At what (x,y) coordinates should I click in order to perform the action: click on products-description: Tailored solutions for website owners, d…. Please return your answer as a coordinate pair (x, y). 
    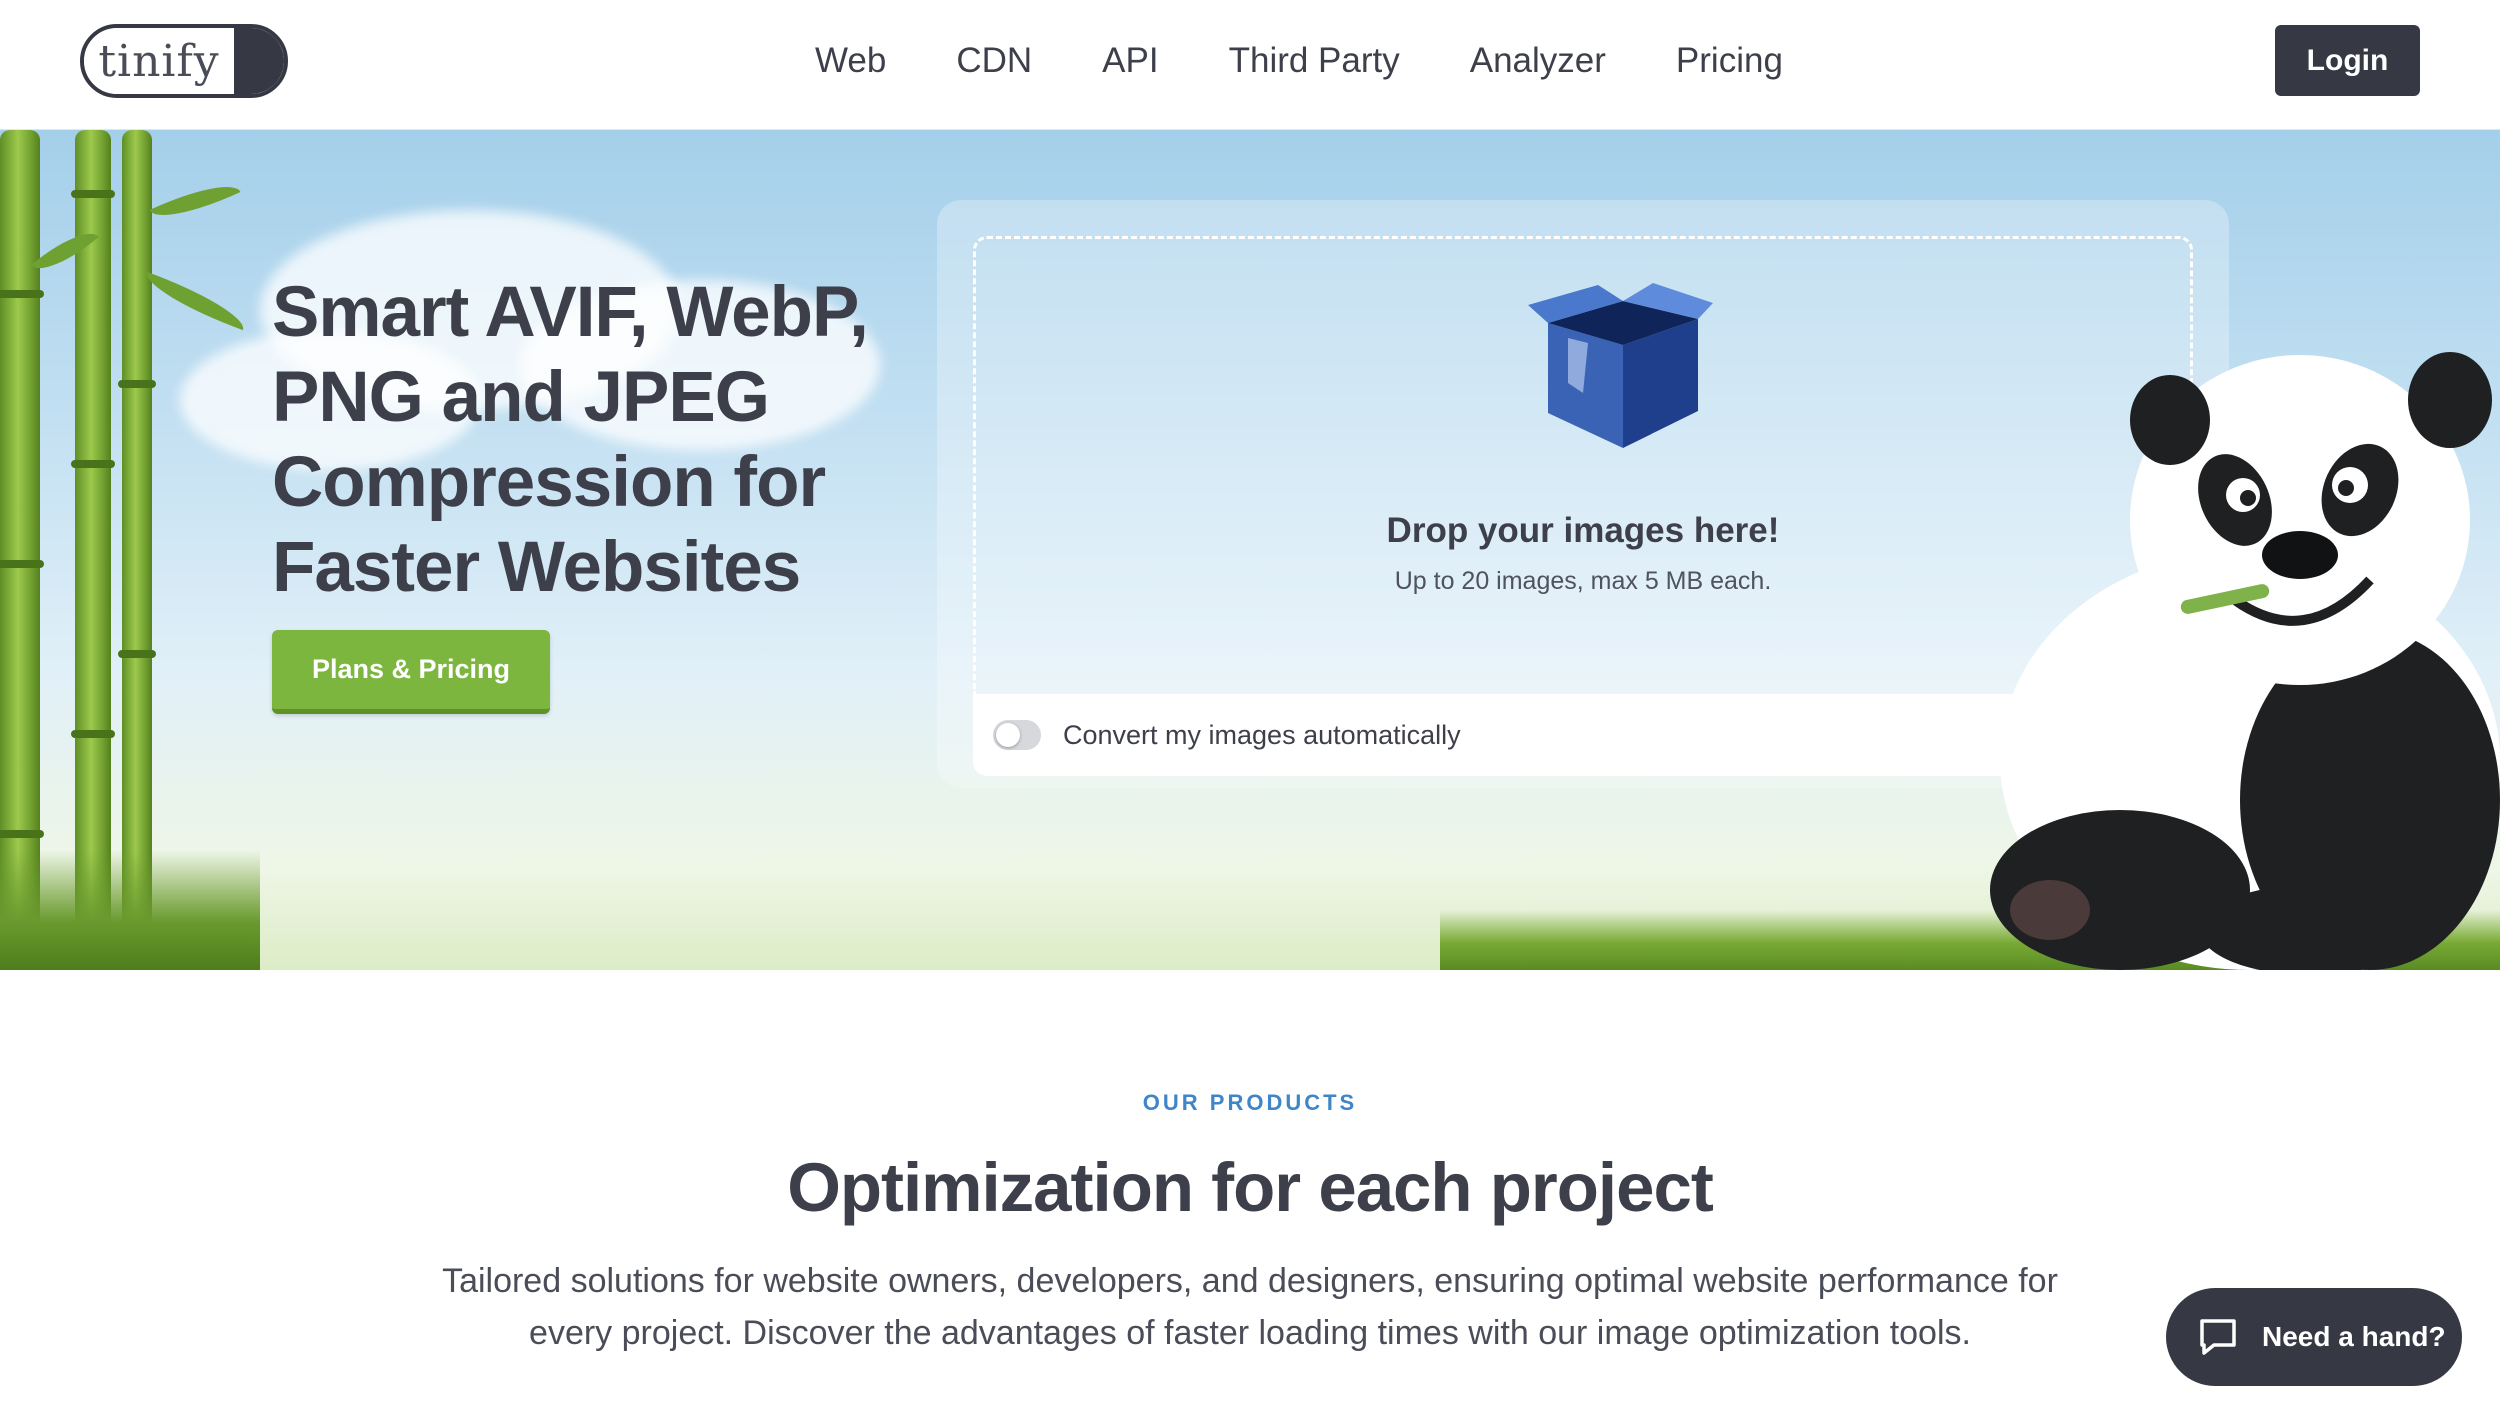
    Looking at the image, I should click on (1250, 1307).